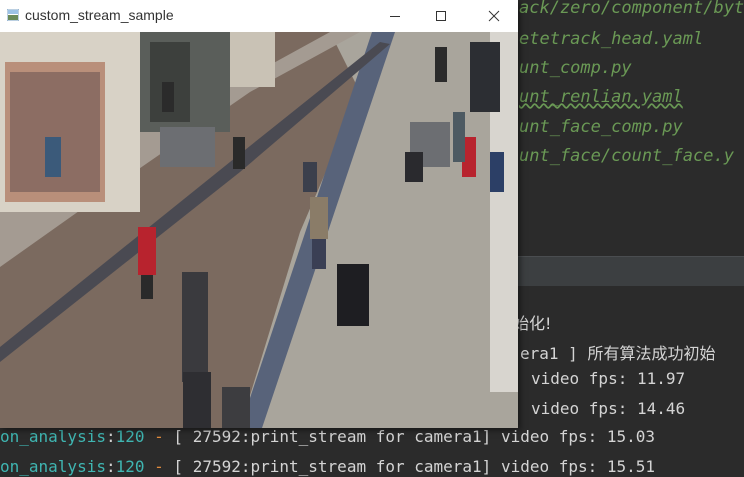 The image size is (744, 477). I want to click on maximize-button, so click(441, 16).